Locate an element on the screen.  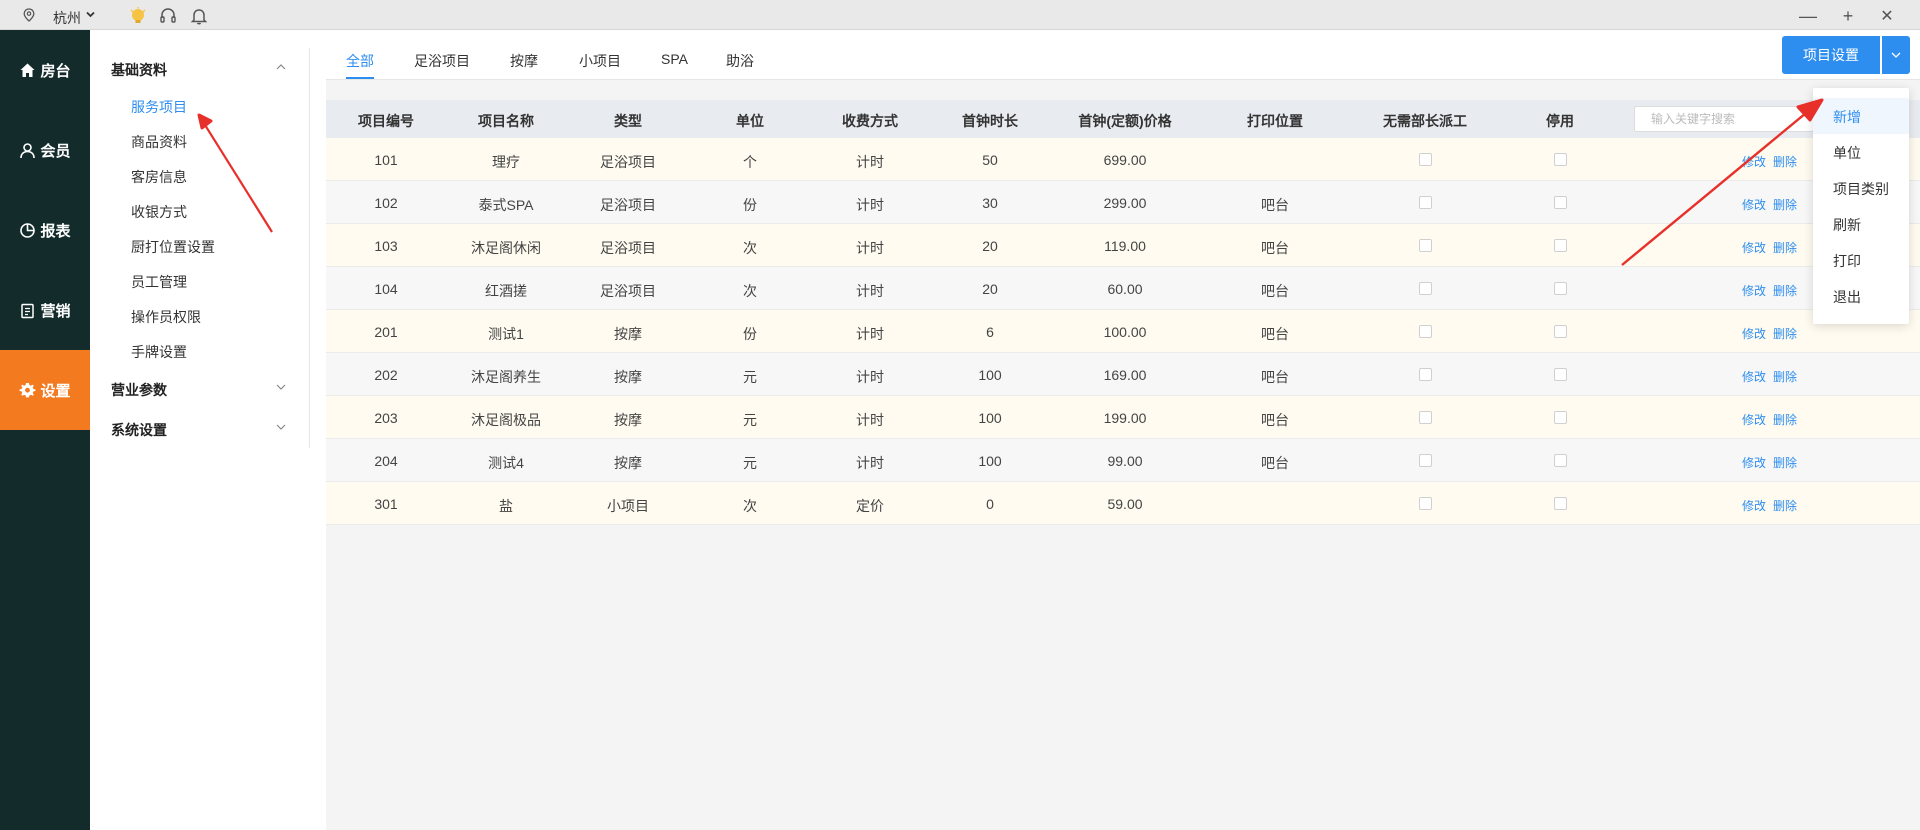
group-business-params: 营业参数 is located at coordinates (139, 390).